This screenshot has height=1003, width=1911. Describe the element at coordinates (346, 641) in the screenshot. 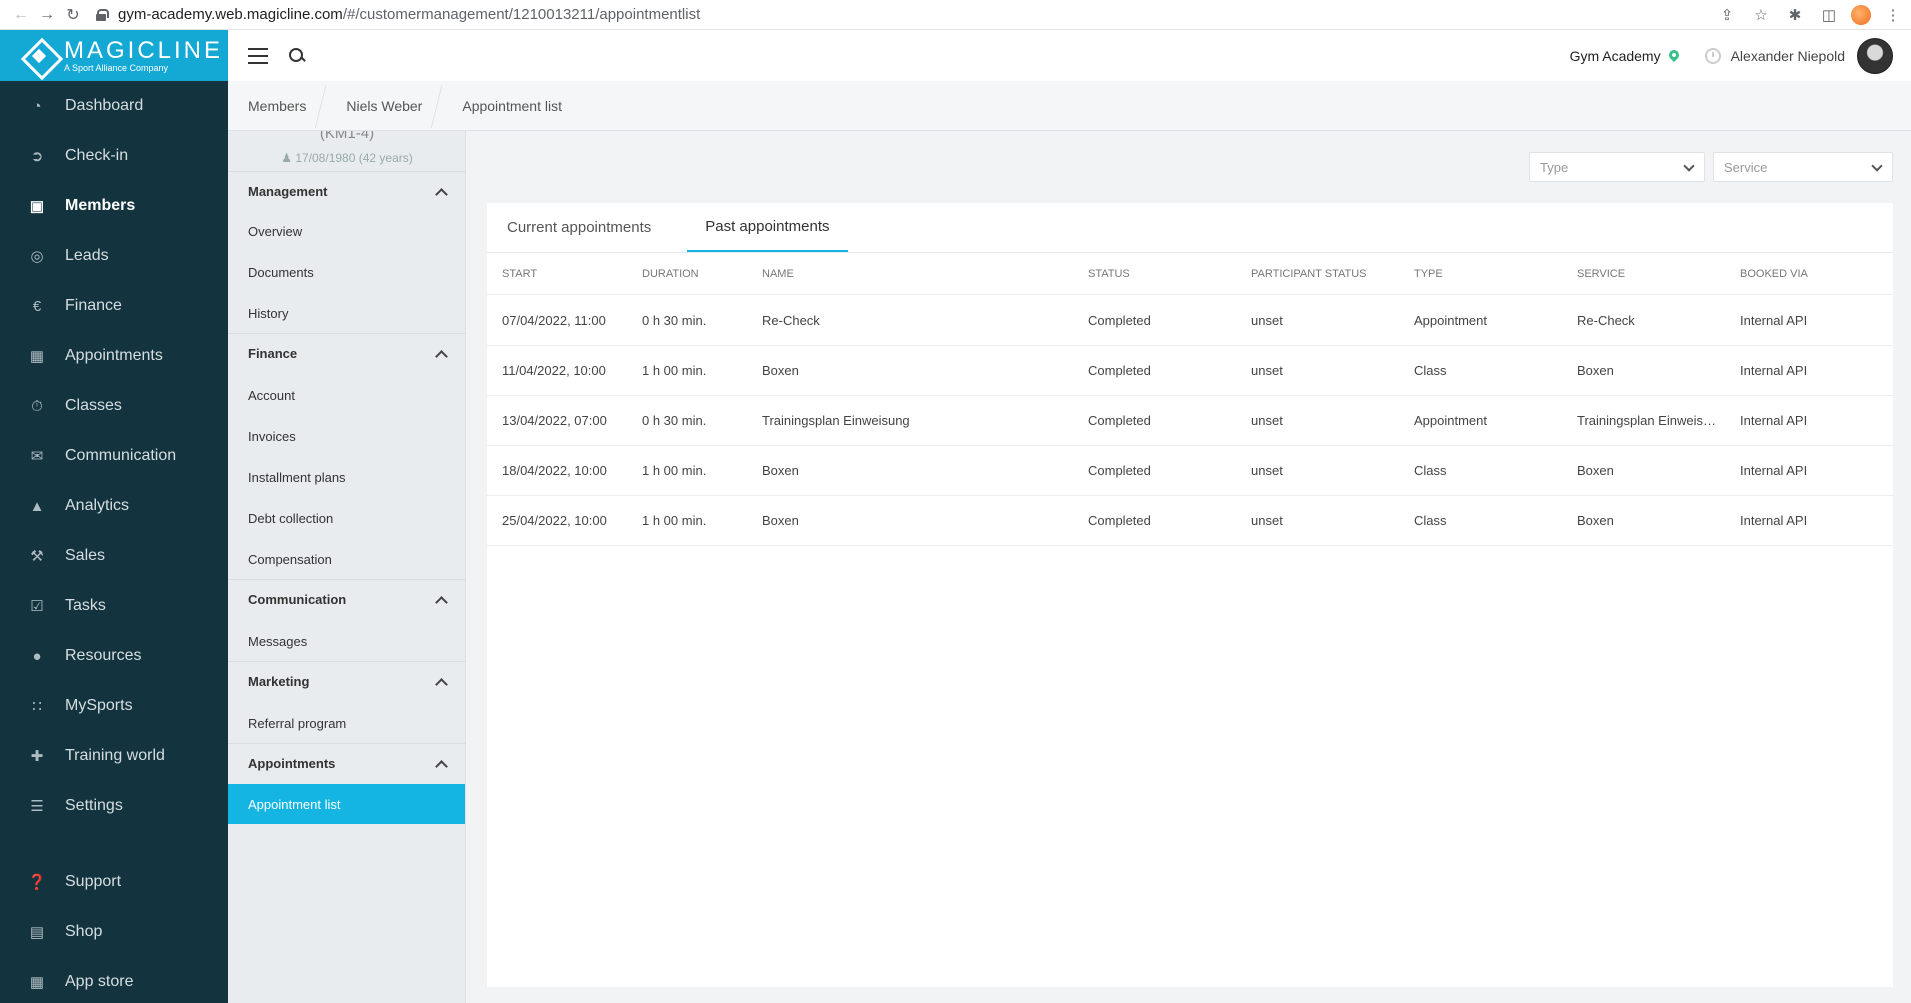

I see `subnav-messages: Messages` at that location.